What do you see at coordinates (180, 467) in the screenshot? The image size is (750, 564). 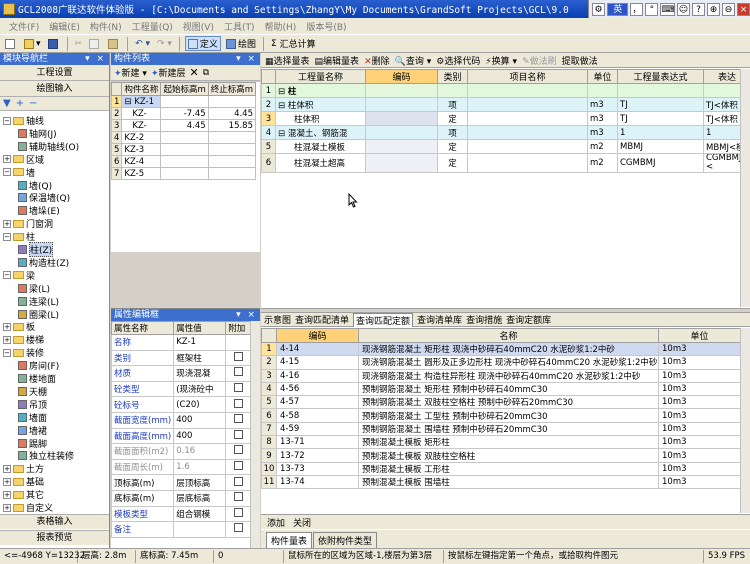 I see `property-row: 截面周长(m) 1.6` at bounding box center [180, 467].